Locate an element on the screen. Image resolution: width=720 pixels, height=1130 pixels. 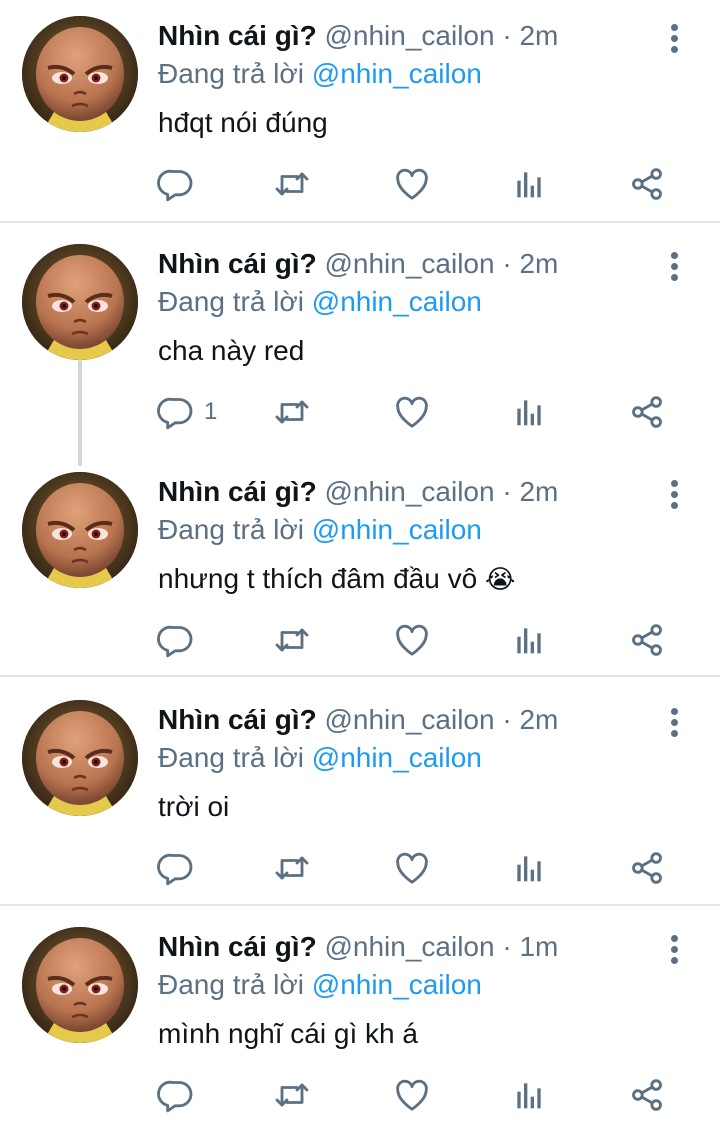
tweet-body: cha này red is located at coordinates (231, 350).